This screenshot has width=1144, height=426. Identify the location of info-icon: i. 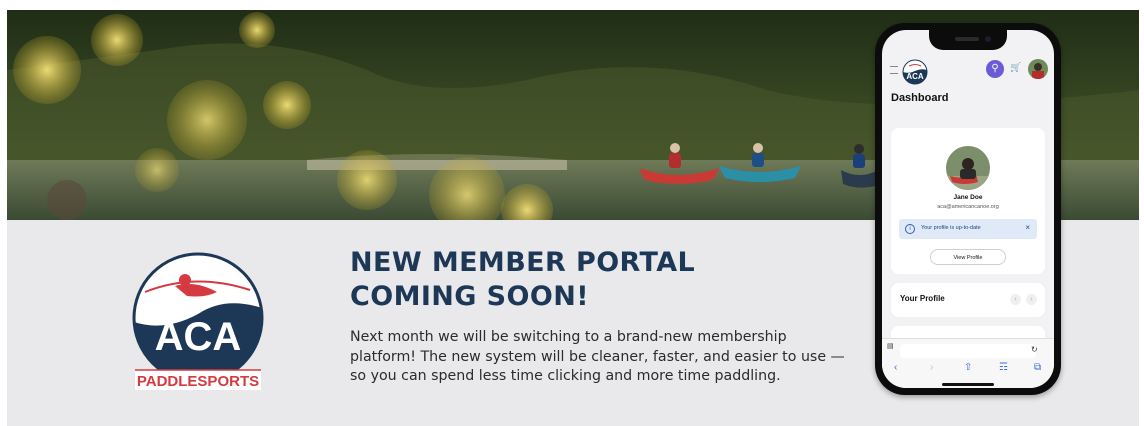
(910, 229).